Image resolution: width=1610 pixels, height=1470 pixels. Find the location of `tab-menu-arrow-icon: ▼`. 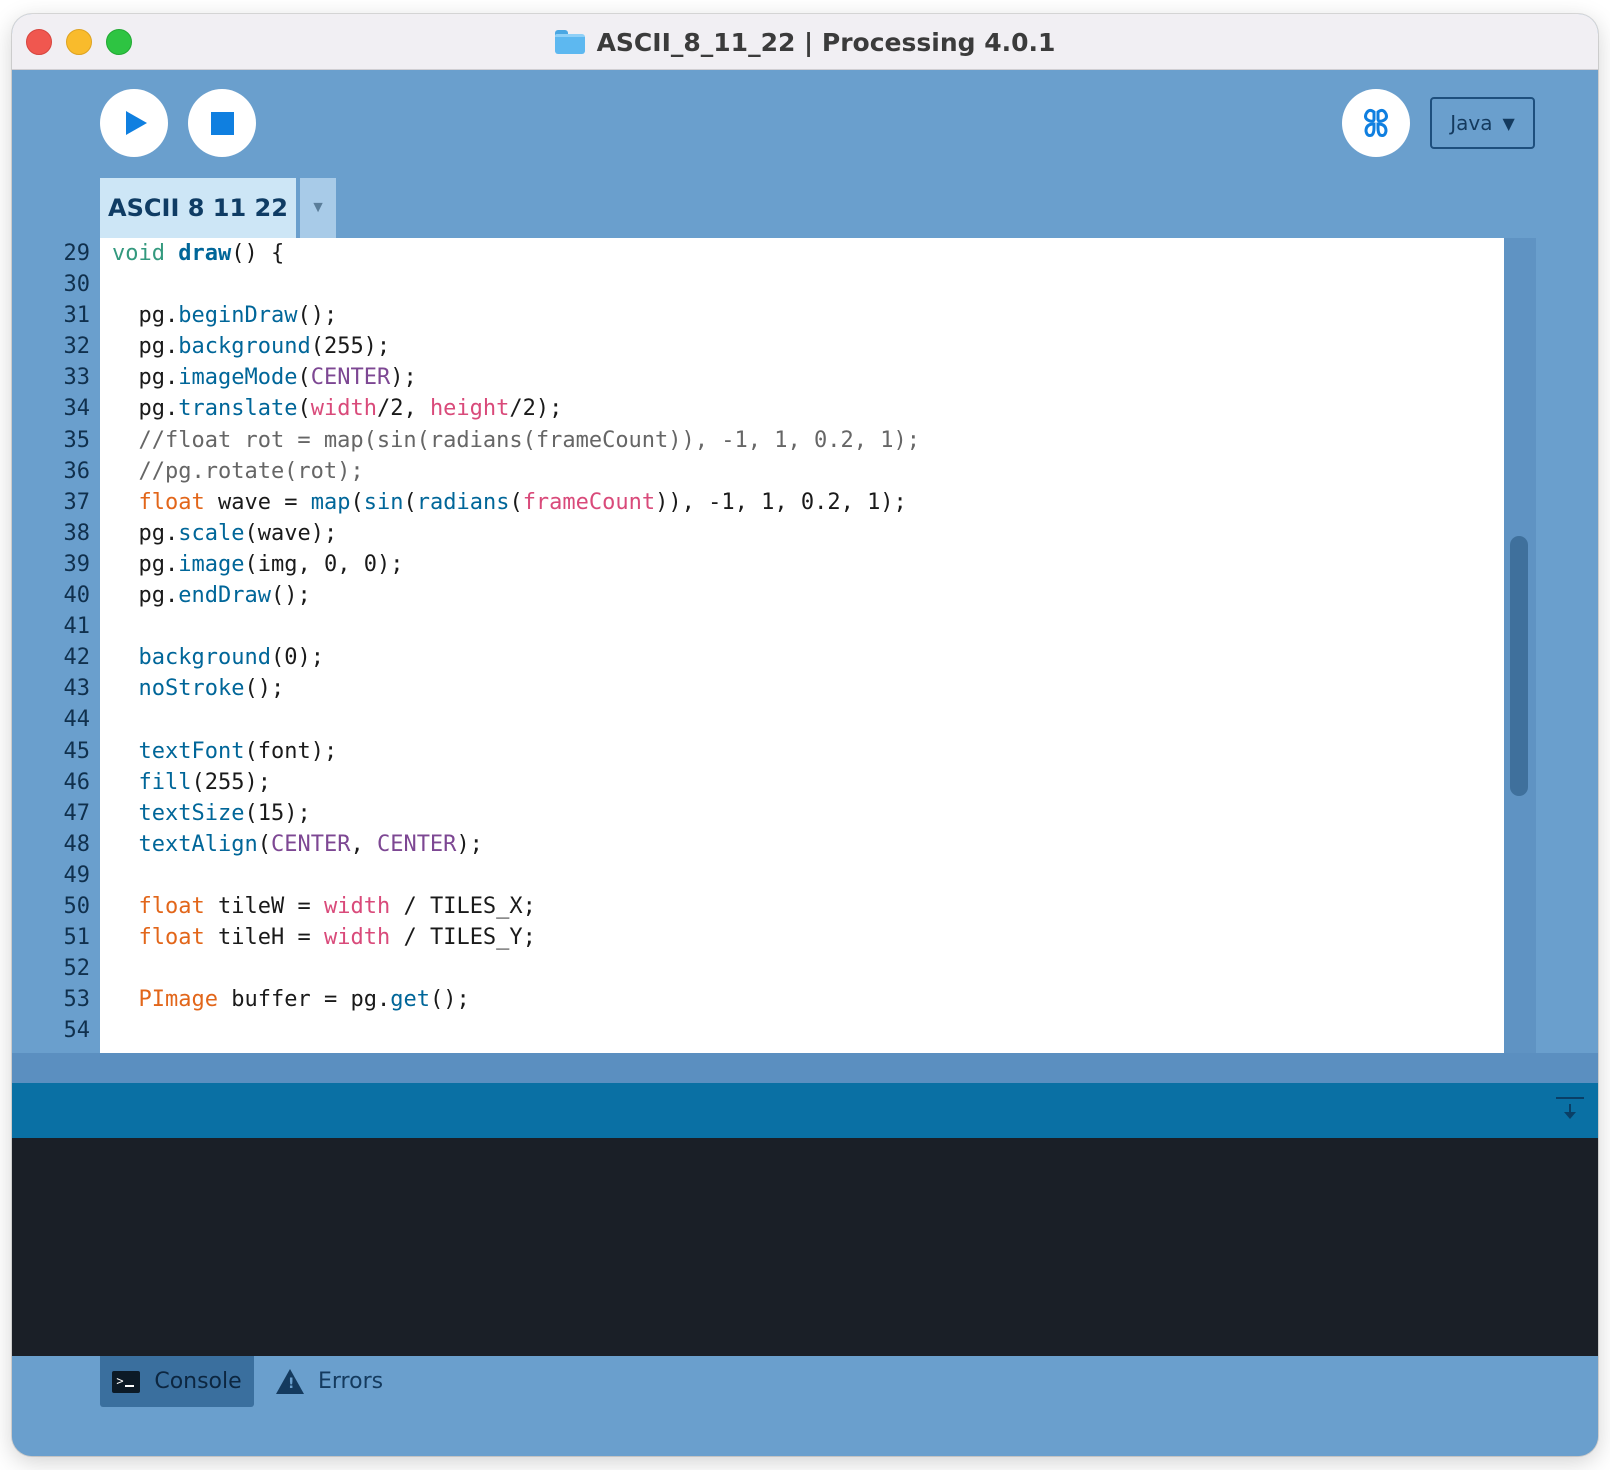

tab-menu-arrow-icon: ▼ is located at coordinates (318, 207).